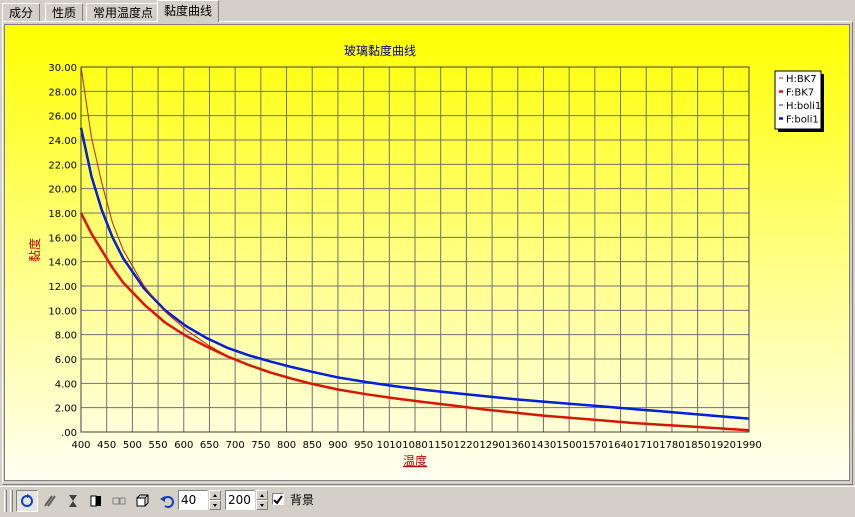  What do you see at coordinates (62, 238) in the screenshot?
I see `y-tick-label: 16.00` at bounding box center [62, 238].